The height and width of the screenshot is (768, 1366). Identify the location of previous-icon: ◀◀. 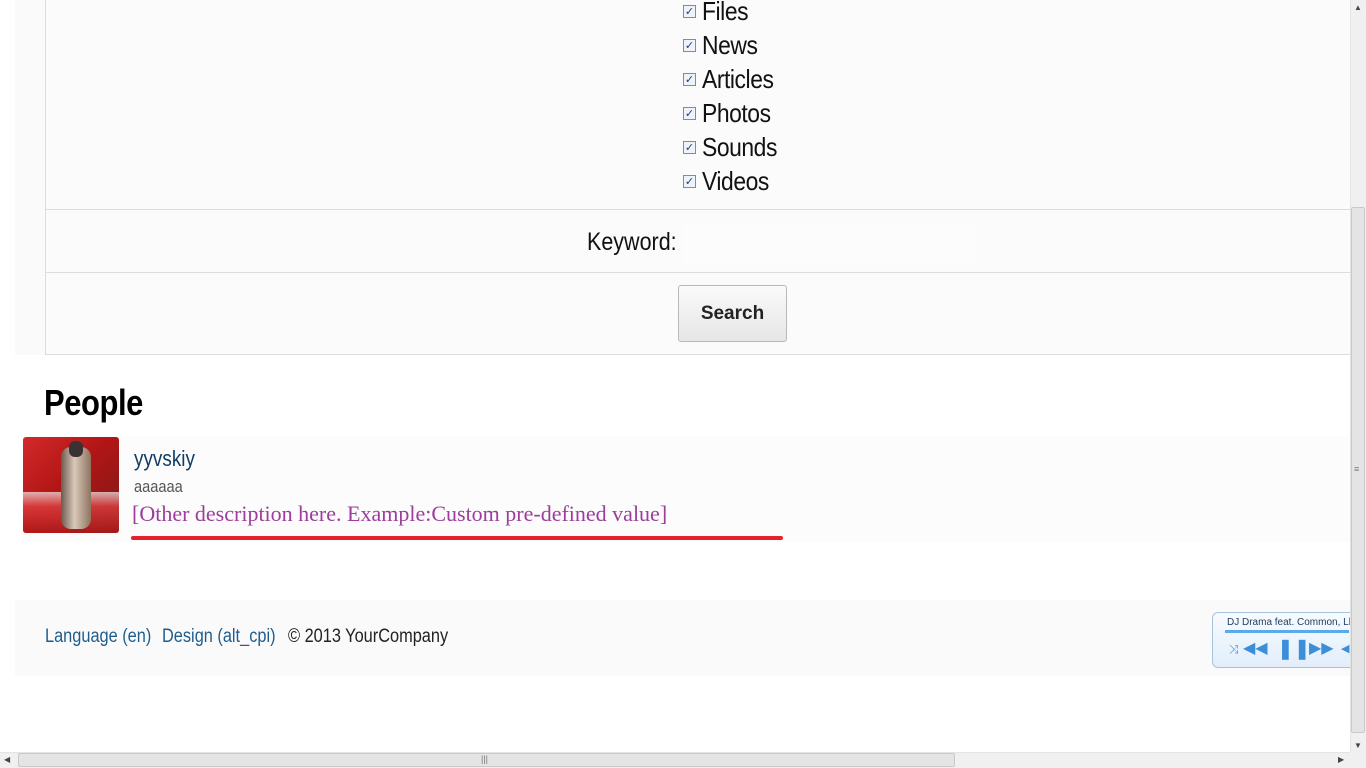
(1255, 649).